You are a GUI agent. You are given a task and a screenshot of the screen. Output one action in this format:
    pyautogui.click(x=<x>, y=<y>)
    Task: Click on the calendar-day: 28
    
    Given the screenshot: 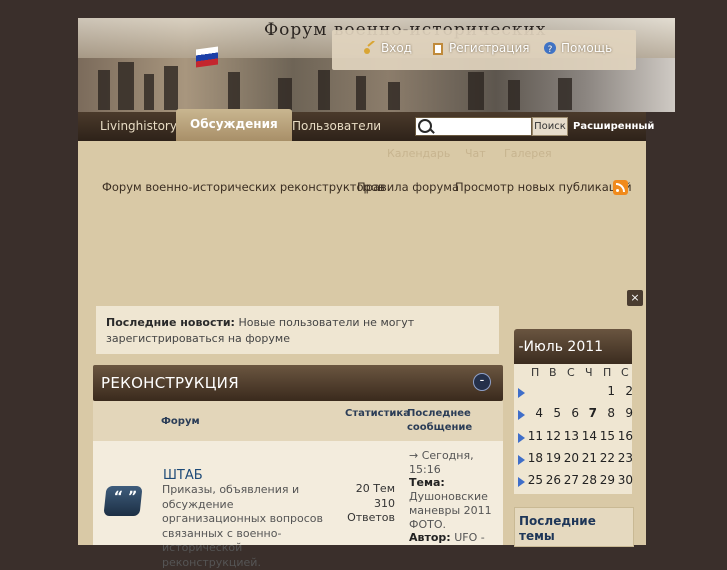 What is the action you would take?
    pyautogui.click(x=589, y=480)
    